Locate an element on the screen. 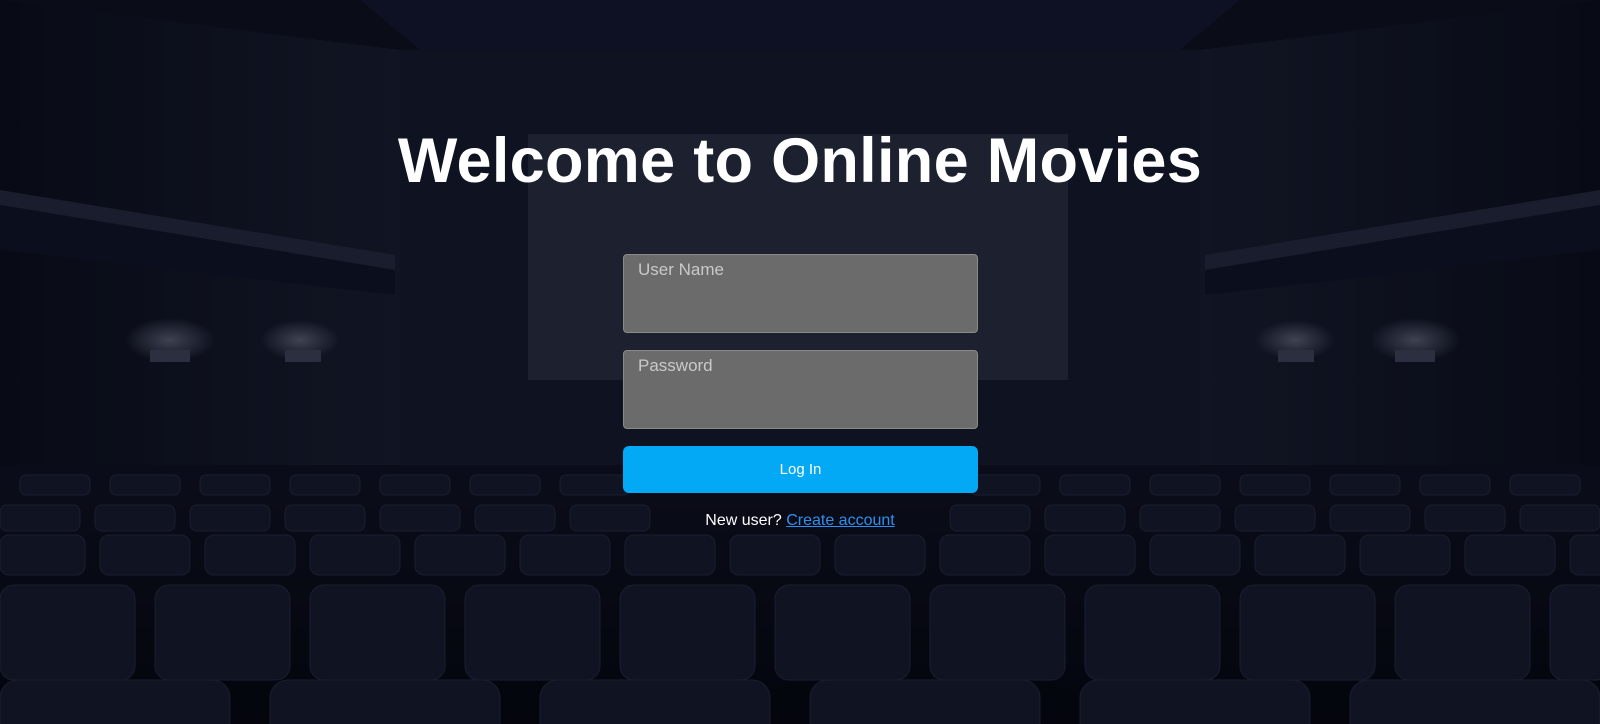  page-title: Welcome to Online Movies is located at coordinates (800, 161).